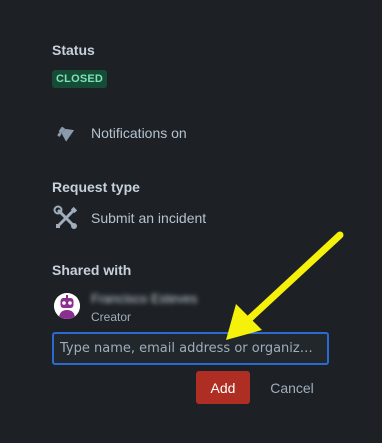 The height and width of the screenshot is (443, 382). What do you see at coordinates (92, 270) in the screenshot?
I see `shared-with-heading: Shared with` at bounding box center [92, 270].